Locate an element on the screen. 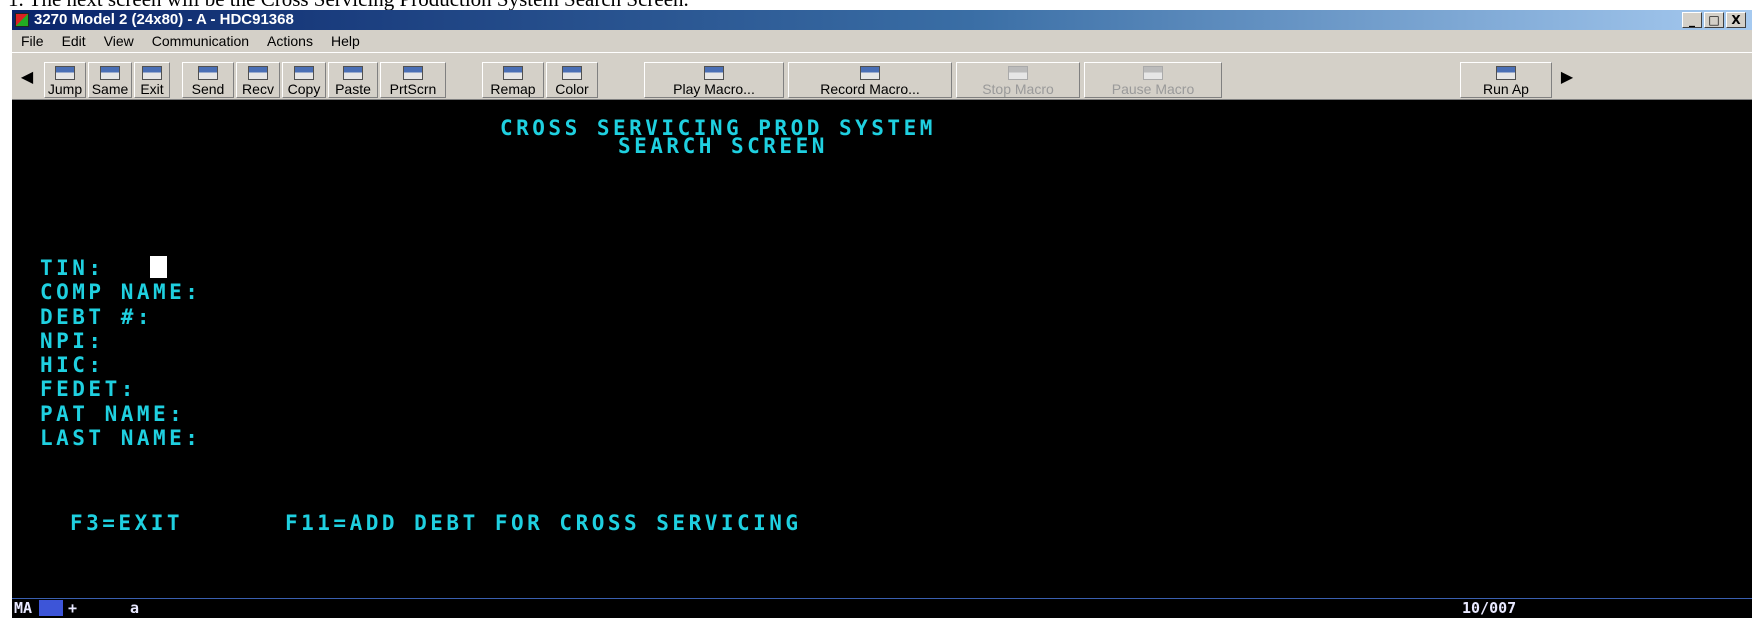  paste-icon is located at coordinates (353, 73).